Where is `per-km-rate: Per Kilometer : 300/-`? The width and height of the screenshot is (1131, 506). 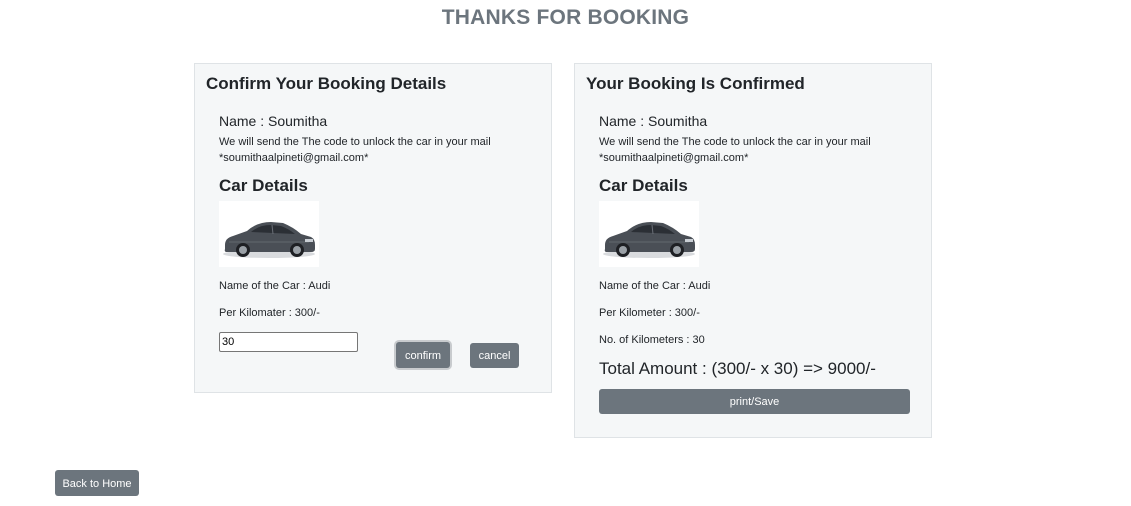
per-km-rate: Per Kilometer : 300/- is located at coordinates (649, 313).